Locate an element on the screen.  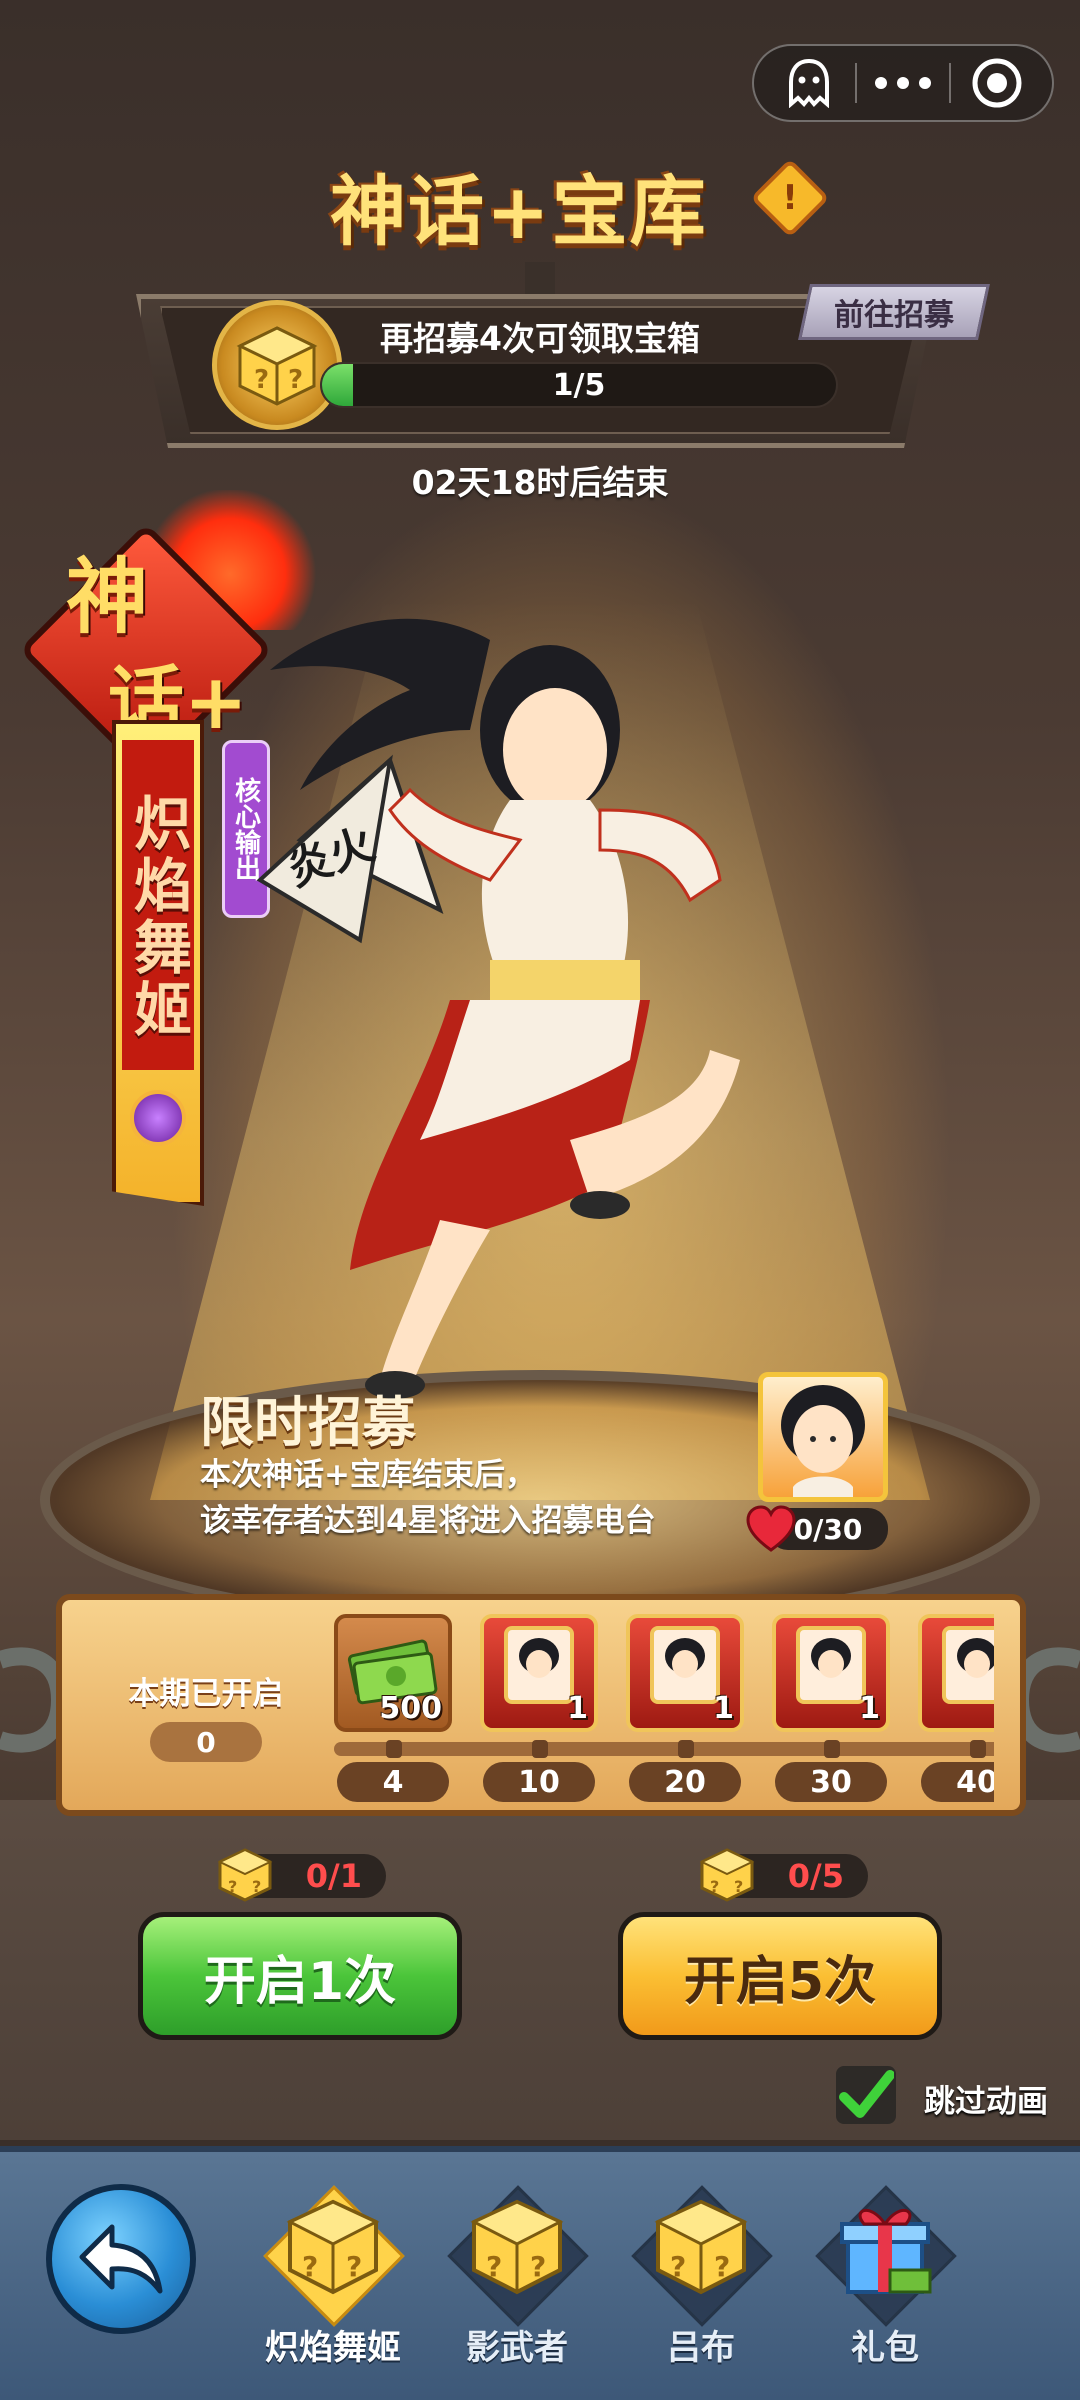
progress-text: 1/5 is located at coordinates (579, 385).